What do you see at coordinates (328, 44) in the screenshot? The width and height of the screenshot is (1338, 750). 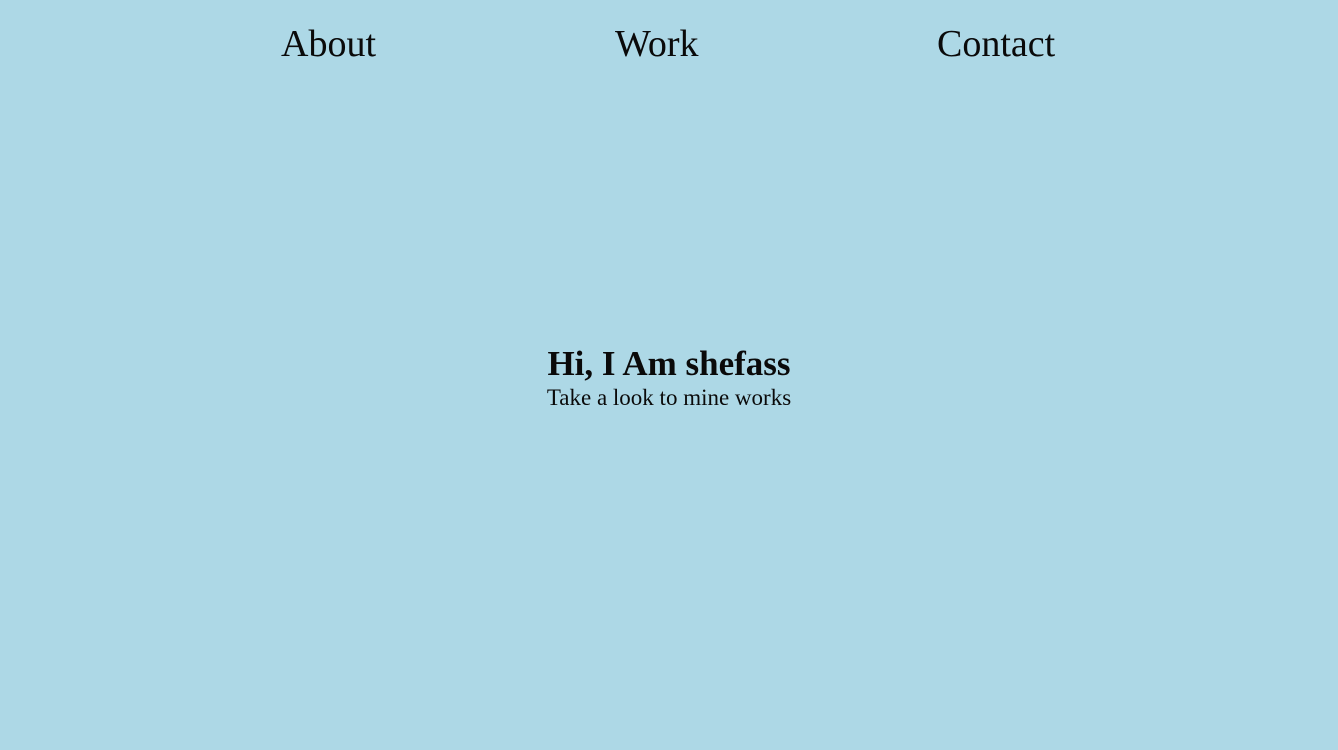 I see `nav-link-about: About` at bounding box center [328, 44].